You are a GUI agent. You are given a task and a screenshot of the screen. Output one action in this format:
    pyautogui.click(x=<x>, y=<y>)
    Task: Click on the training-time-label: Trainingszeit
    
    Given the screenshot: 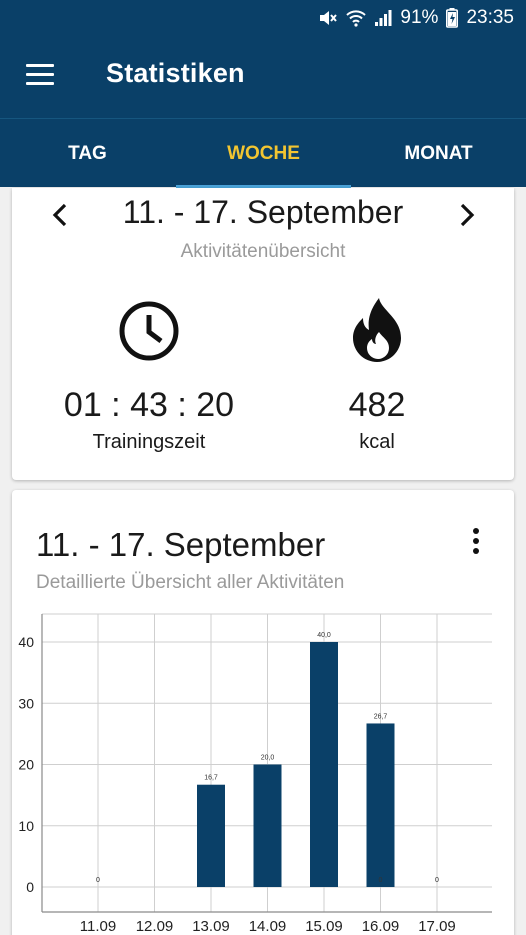 What is the action you would take?
    pyautogui.click(x=149, y=442)
    